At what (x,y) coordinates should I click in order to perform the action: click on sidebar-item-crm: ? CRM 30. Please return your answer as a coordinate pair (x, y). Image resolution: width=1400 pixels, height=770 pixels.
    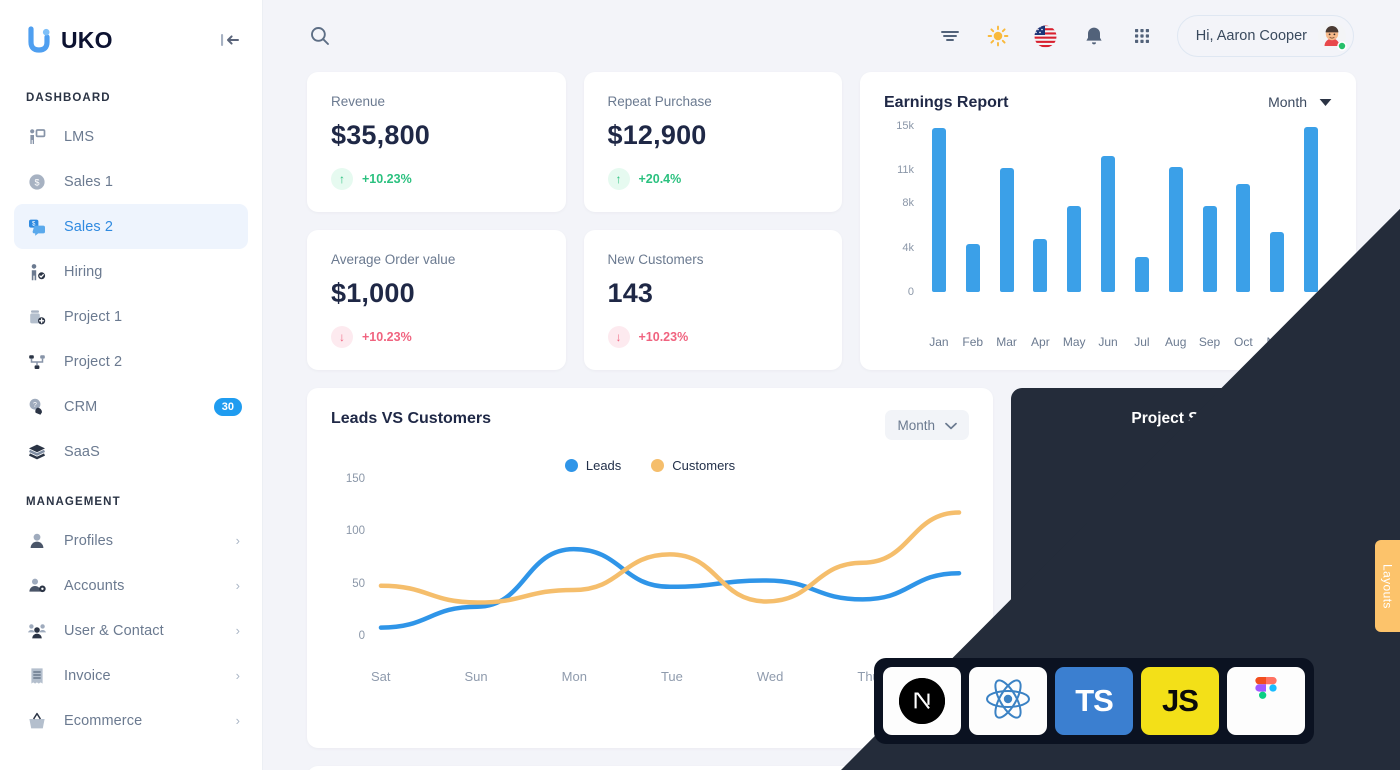
    Looking at the image, I should click on (131, 406).